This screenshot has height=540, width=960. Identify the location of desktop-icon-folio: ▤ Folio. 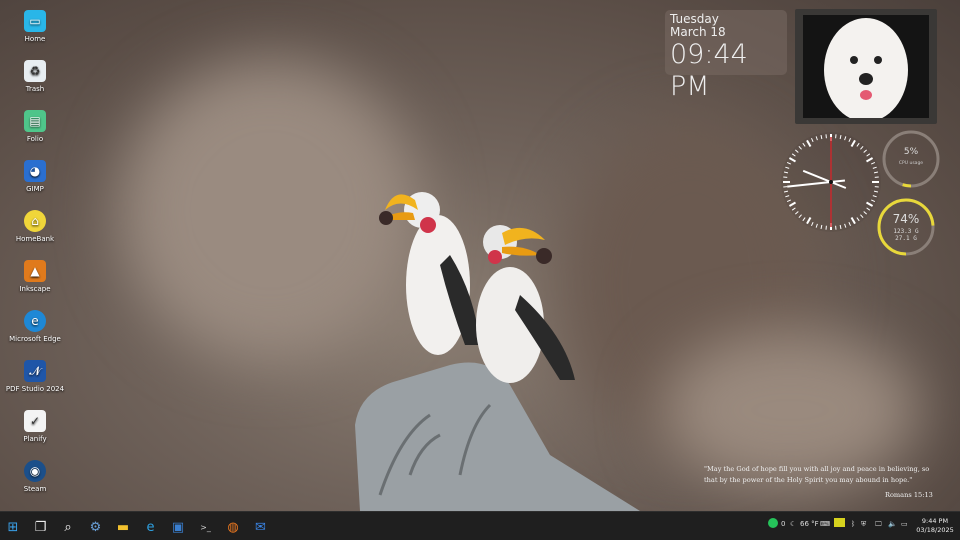
(35, 126).